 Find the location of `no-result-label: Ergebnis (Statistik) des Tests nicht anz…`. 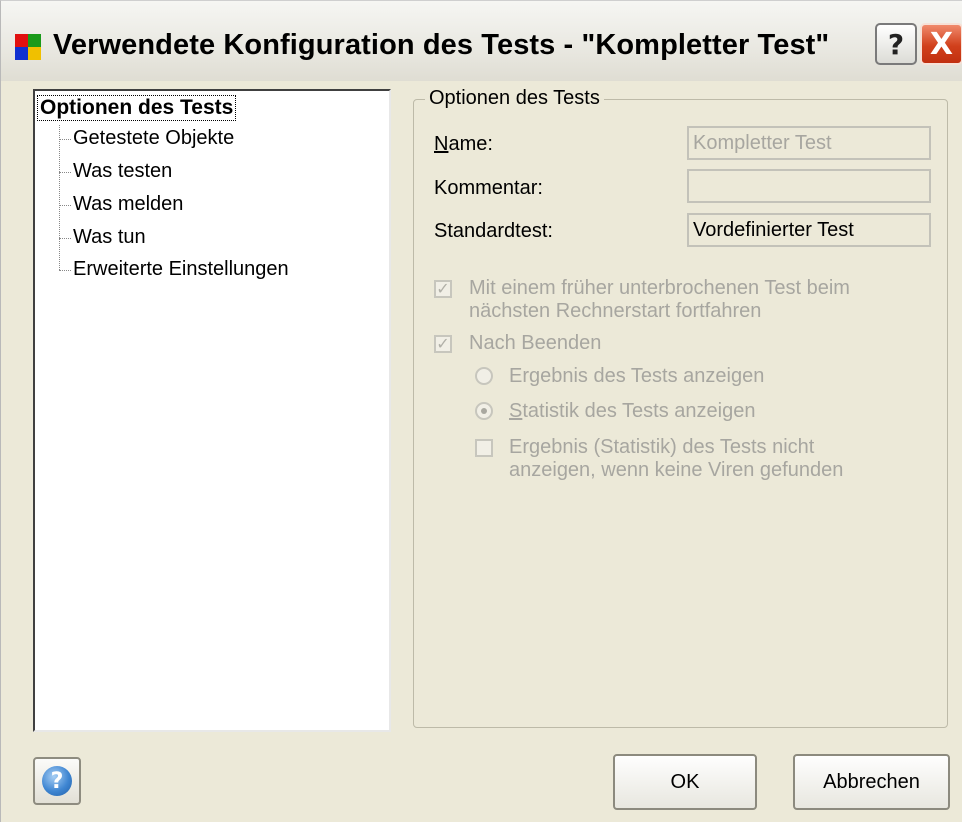

no-result-label: Ergebnis (Statistik) des Tests nicht anz… is located at coordinates (676, 458).